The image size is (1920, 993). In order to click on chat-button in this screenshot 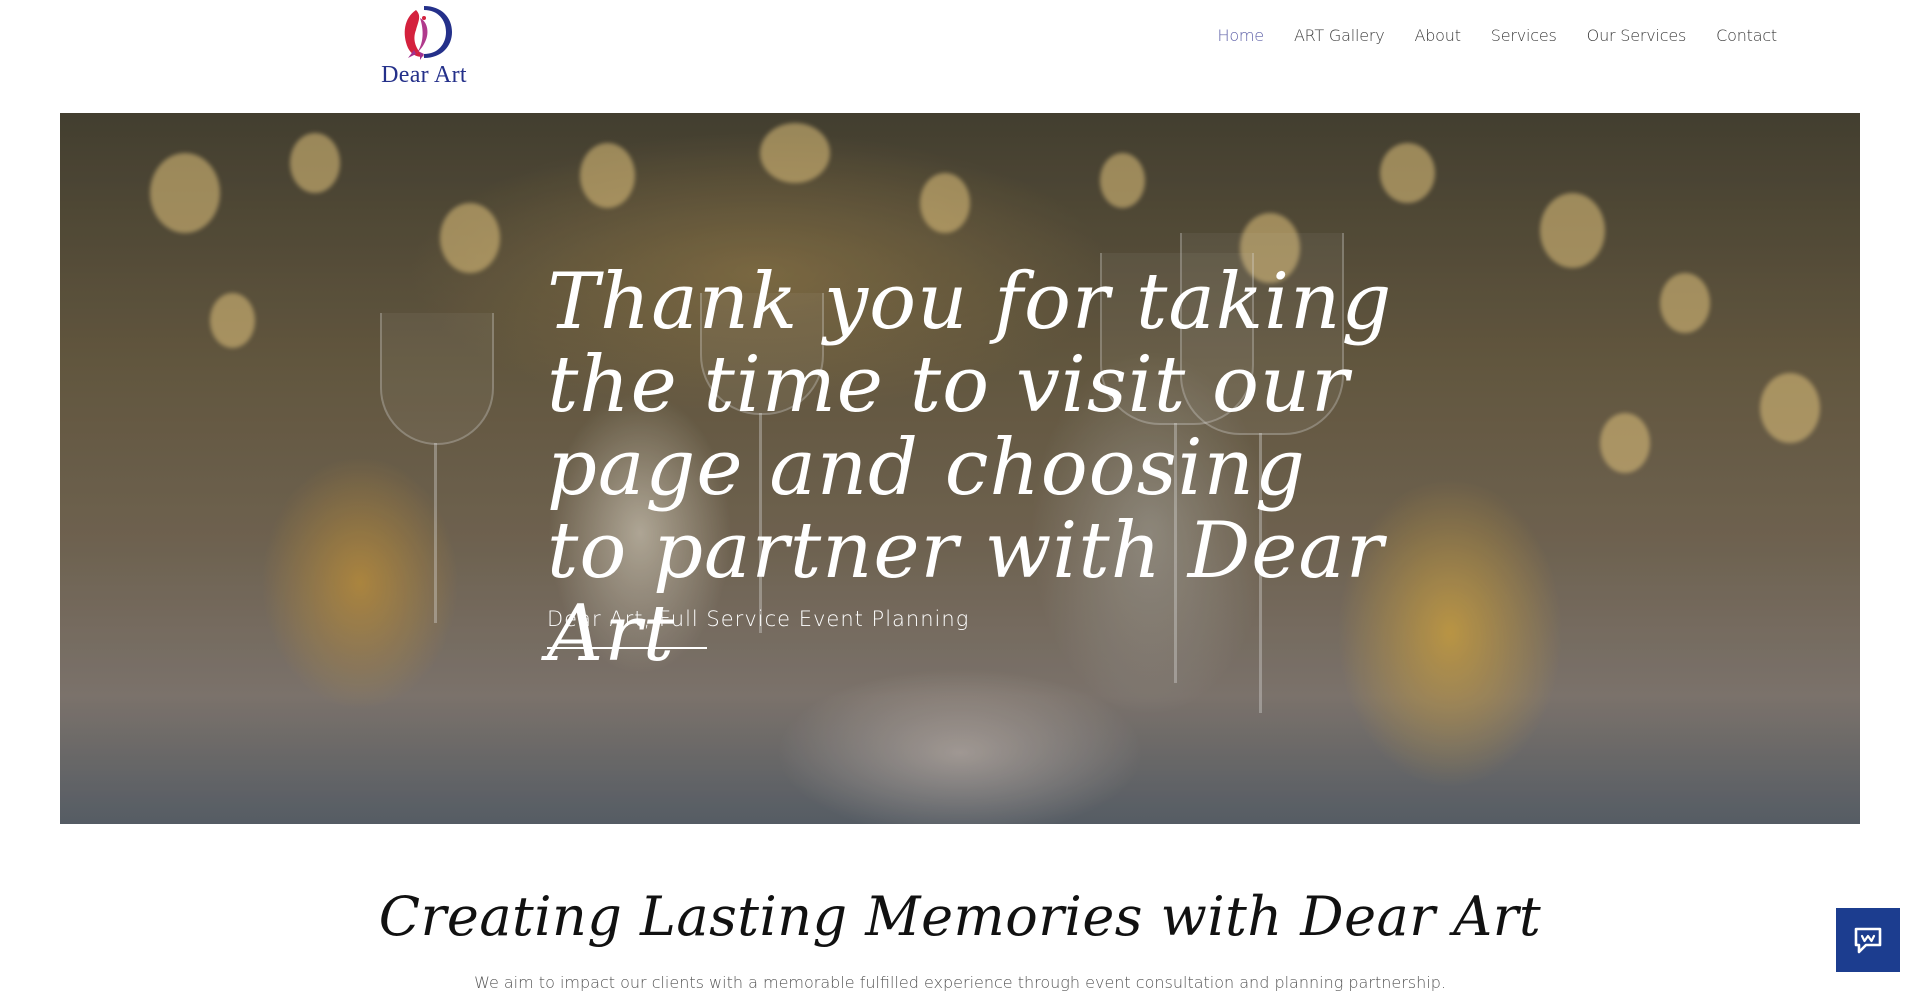, I will do `click(1868, 940)`.